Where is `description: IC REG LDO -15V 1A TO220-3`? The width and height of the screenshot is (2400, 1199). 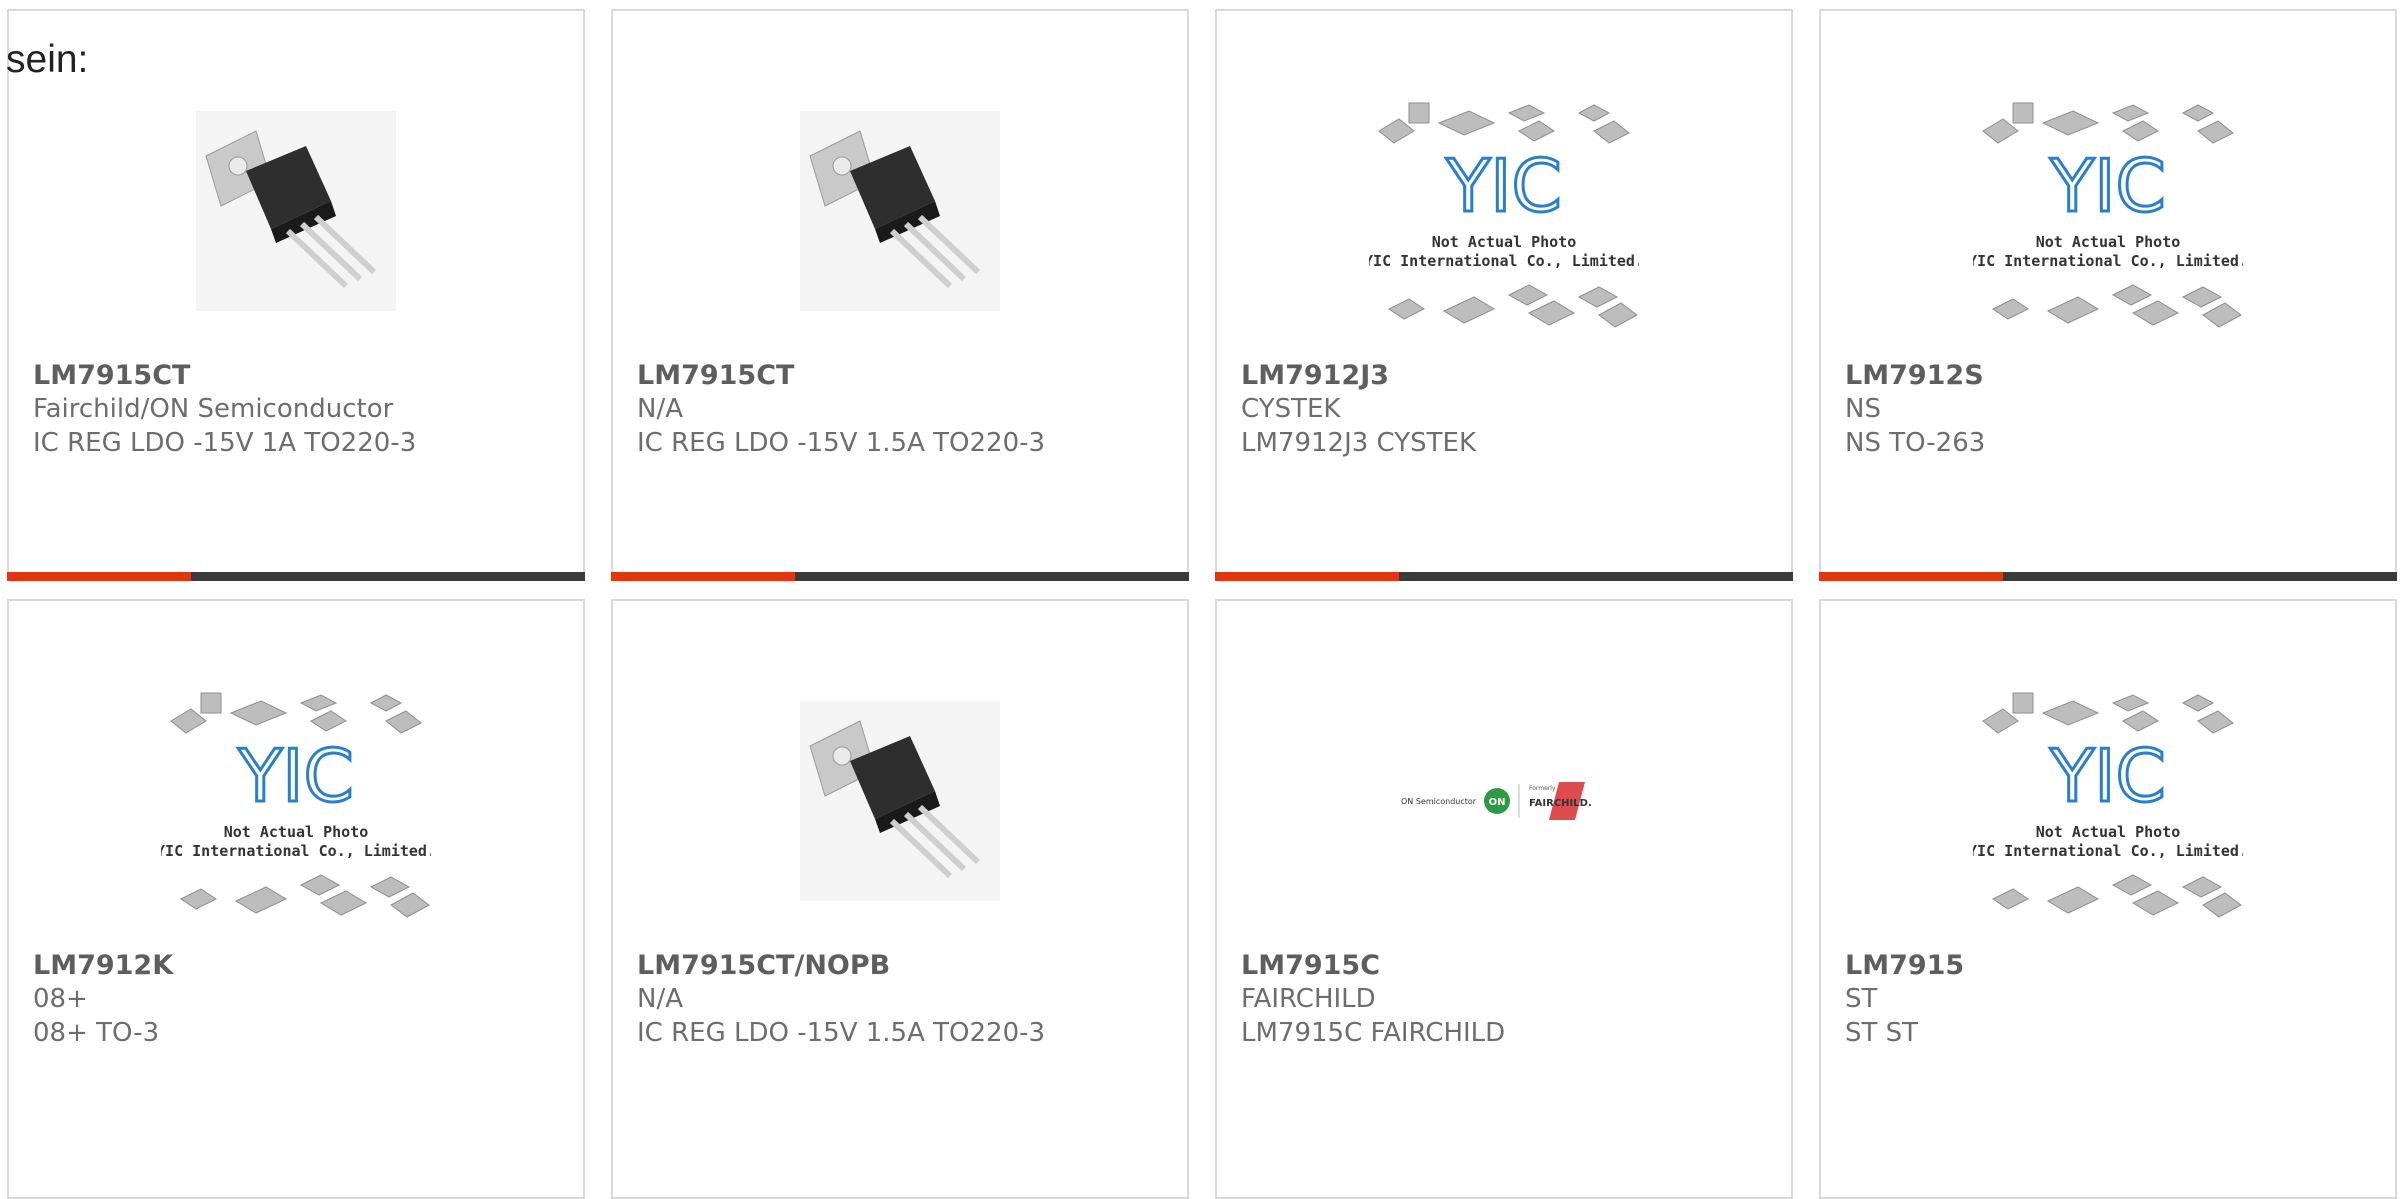 description: IC REG LDO -15V 1A TO220-3 is located at coordinates (225, 443).